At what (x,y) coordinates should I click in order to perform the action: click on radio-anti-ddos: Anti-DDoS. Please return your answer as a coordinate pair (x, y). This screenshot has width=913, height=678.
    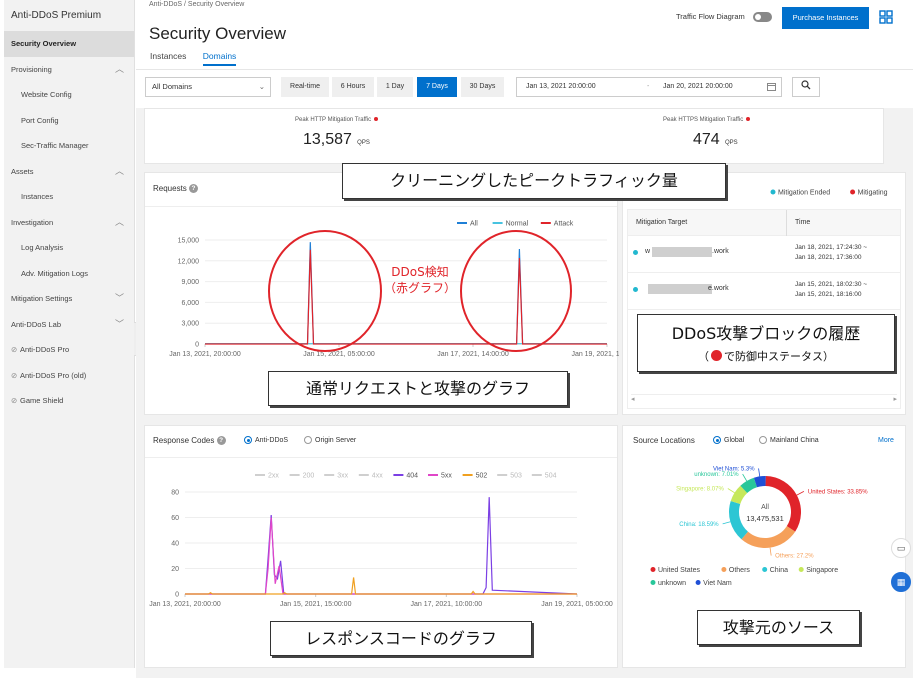
    Looking at the image, I should click on (266, 440).